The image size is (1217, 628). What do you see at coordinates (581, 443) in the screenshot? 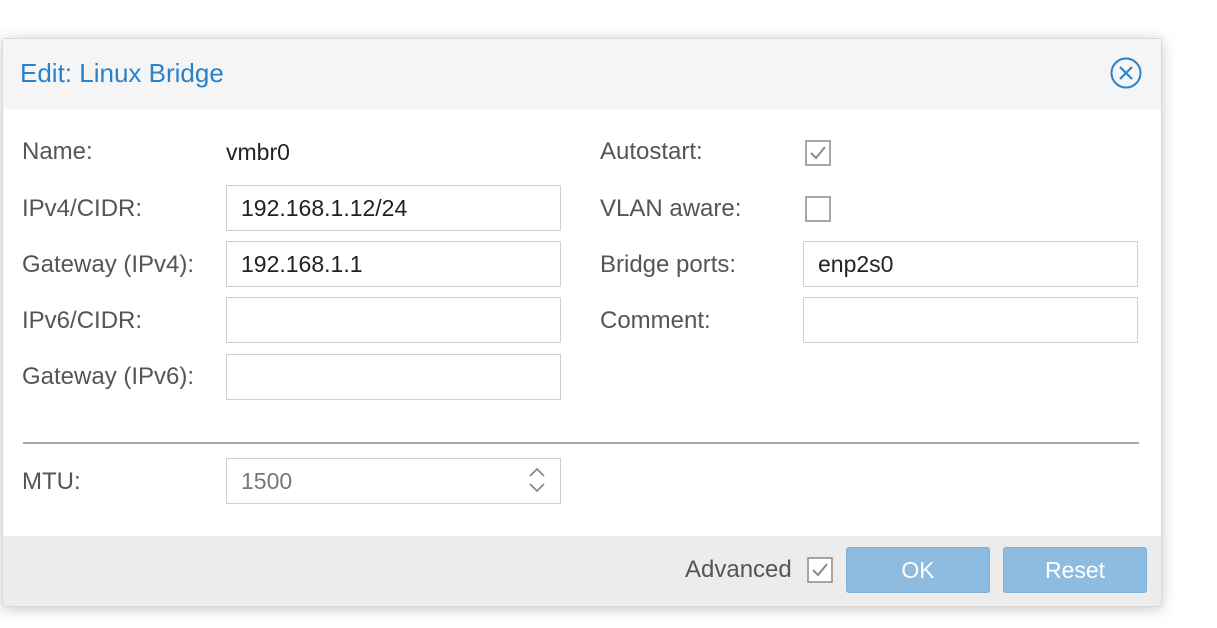
I see `advanced-divider` at bounding box center [581, 443].